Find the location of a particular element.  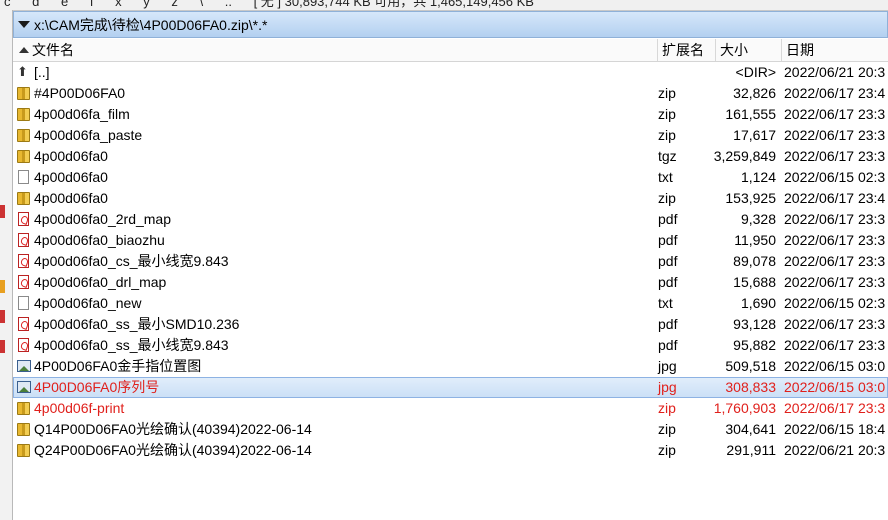

file-size: 1,124 is located at coordinates (758, 177).